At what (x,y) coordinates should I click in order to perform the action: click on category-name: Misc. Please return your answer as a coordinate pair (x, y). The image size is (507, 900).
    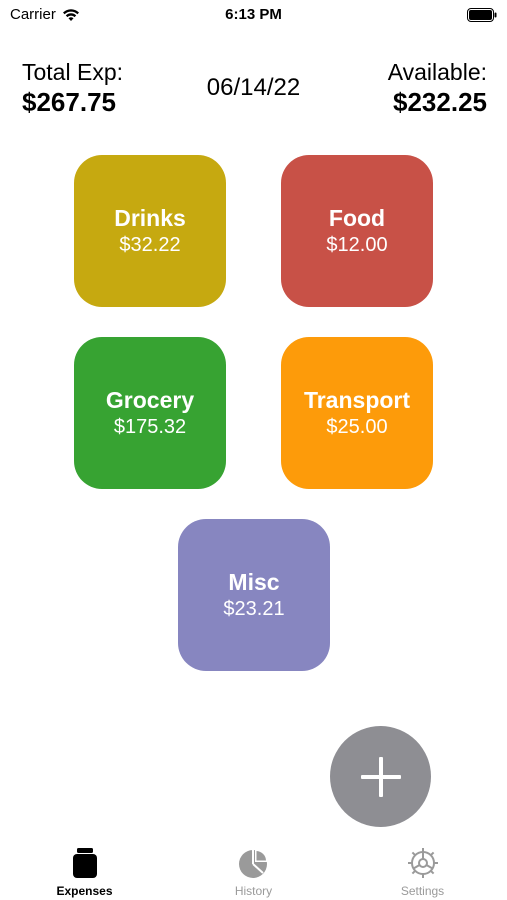
    Looking at the image, I should click on (254, 581).